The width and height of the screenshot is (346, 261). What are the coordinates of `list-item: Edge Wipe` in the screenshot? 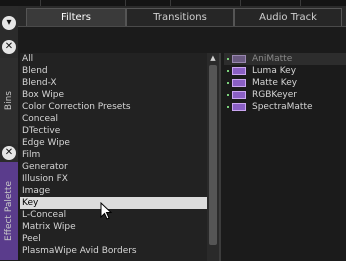 It's located at (113, 143).